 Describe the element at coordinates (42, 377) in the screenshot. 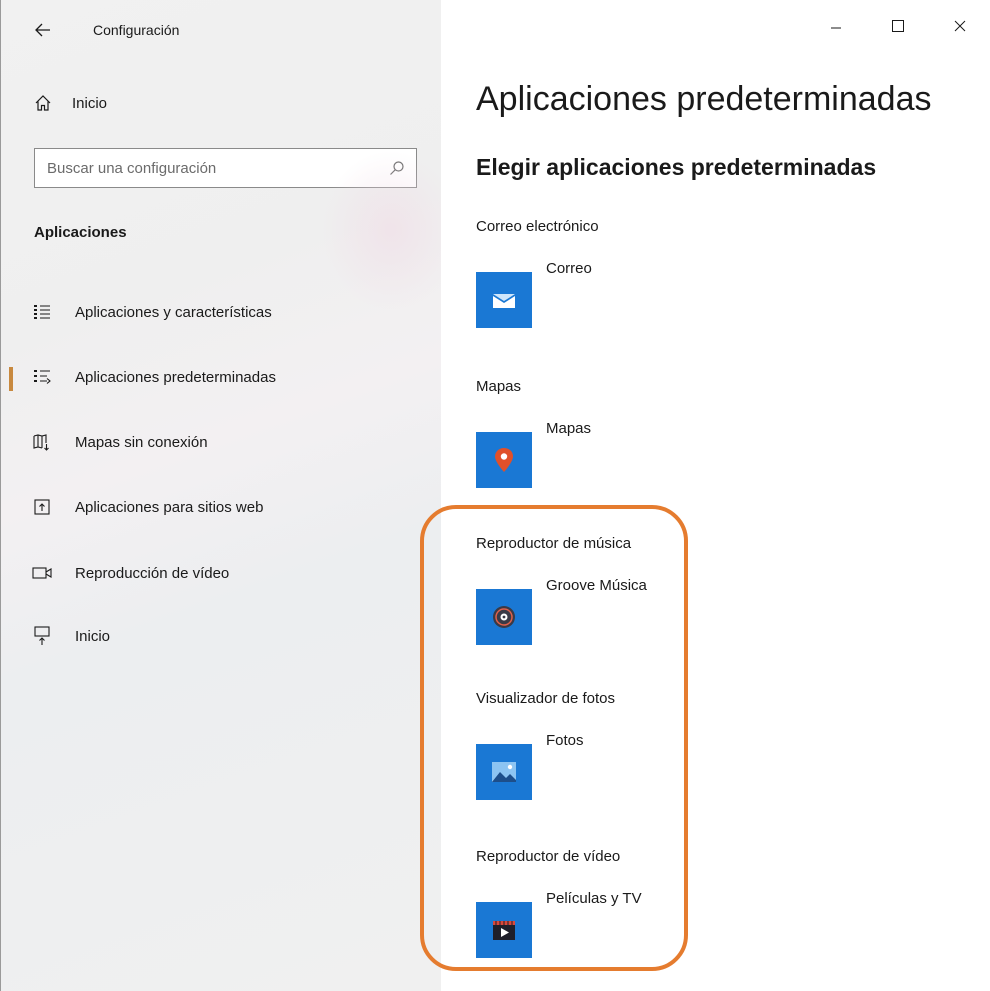

I see `default-apps-icon` at that location.